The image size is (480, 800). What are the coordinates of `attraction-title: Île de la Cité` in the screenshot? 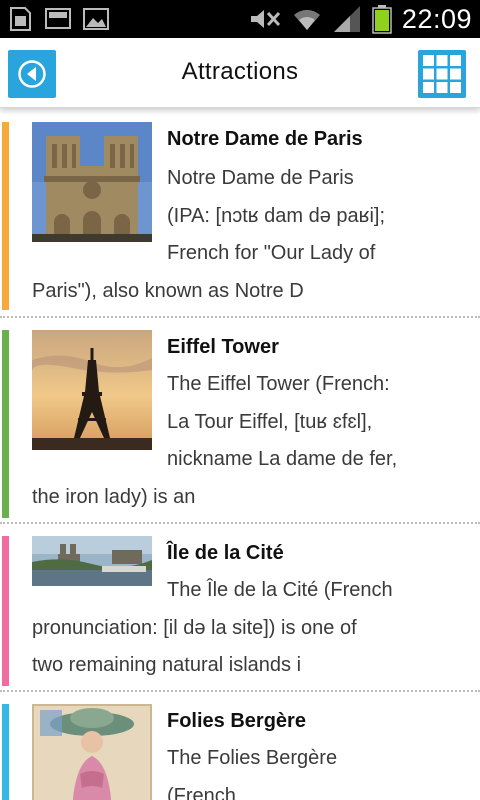 It's located at (225, 553).